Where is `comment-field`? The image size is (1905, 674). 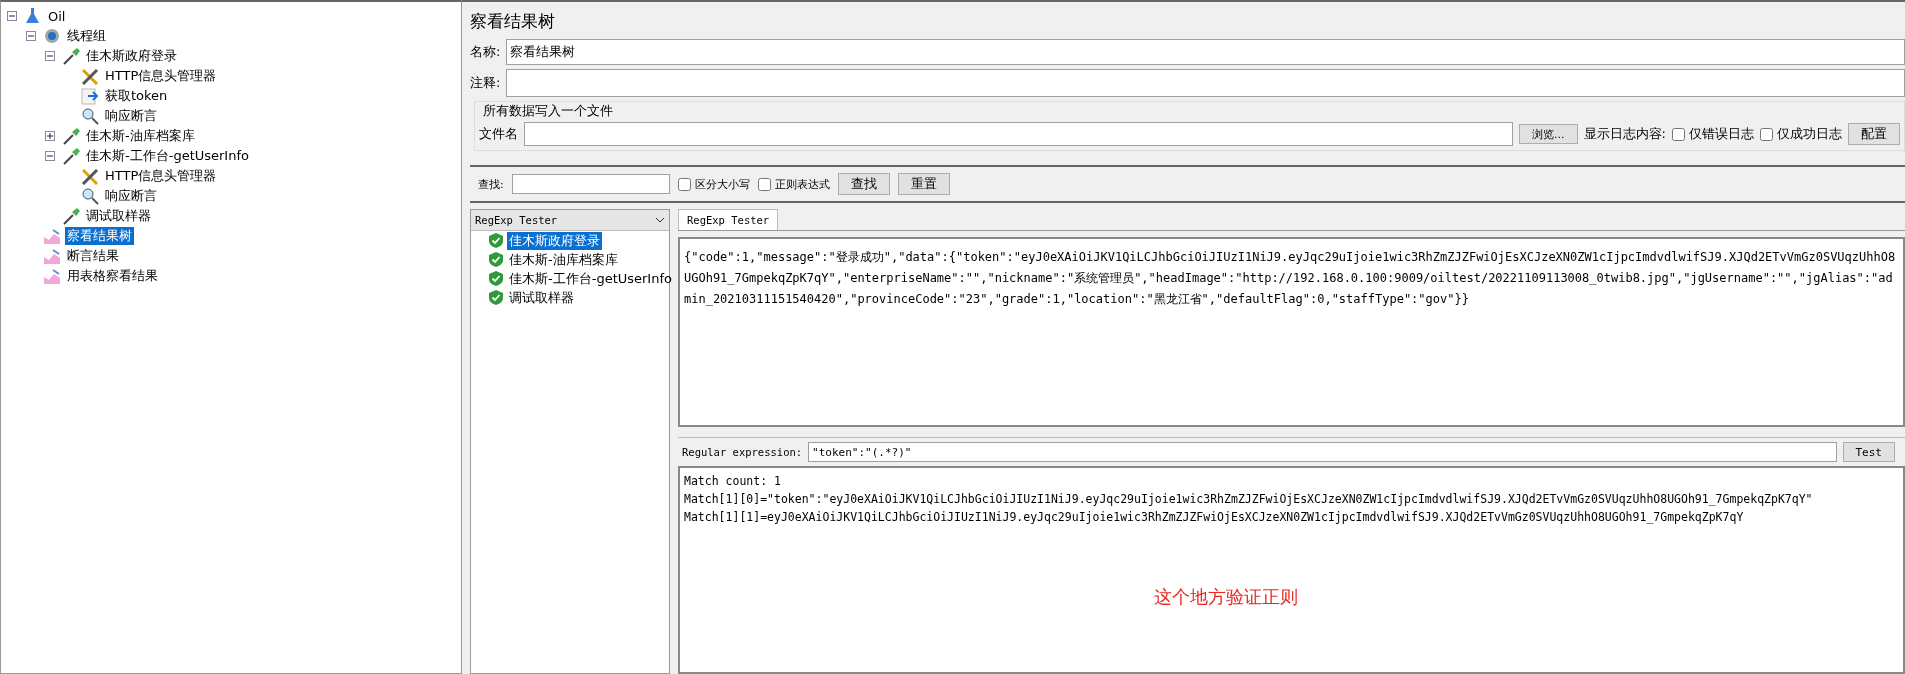 comment-field is located at coordinates (1205, 83).